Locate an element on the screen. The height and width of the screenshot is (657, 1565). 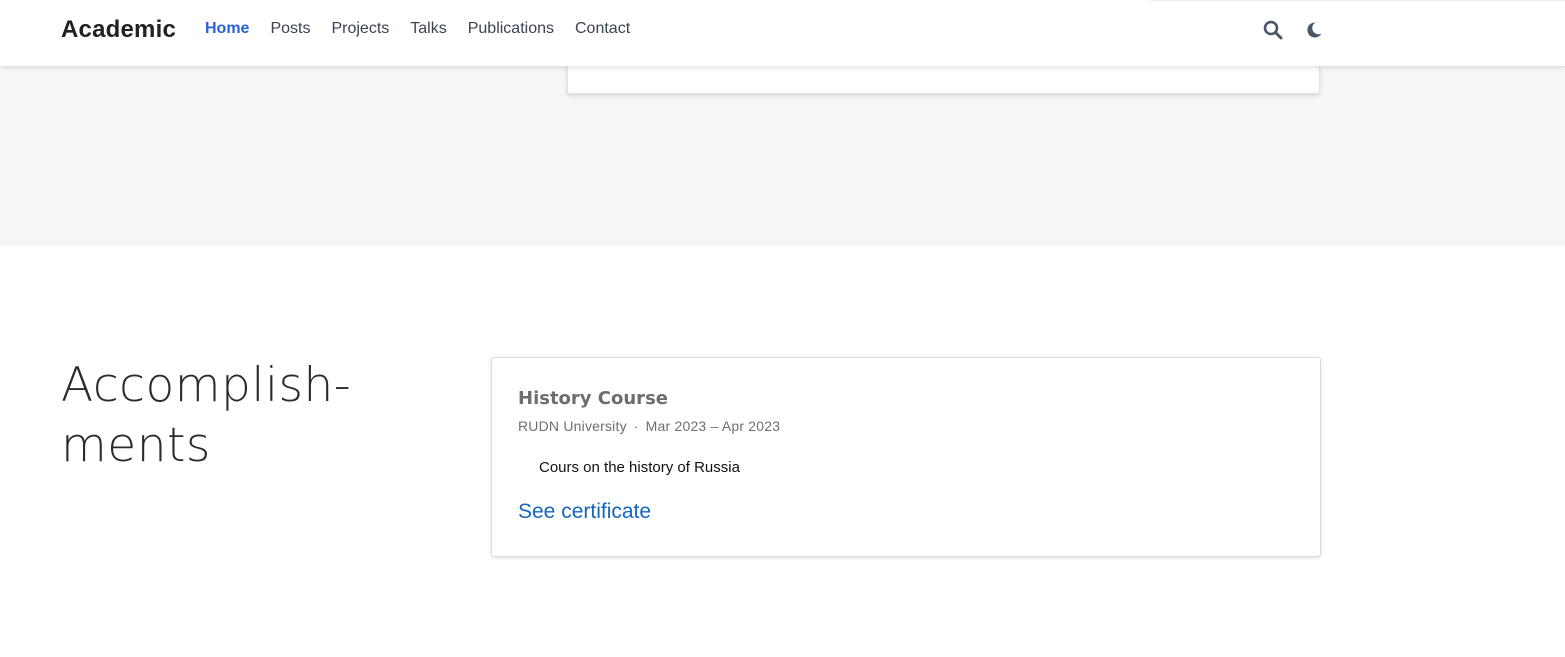
previous-card-bottom is located at coordinates (943, 80).